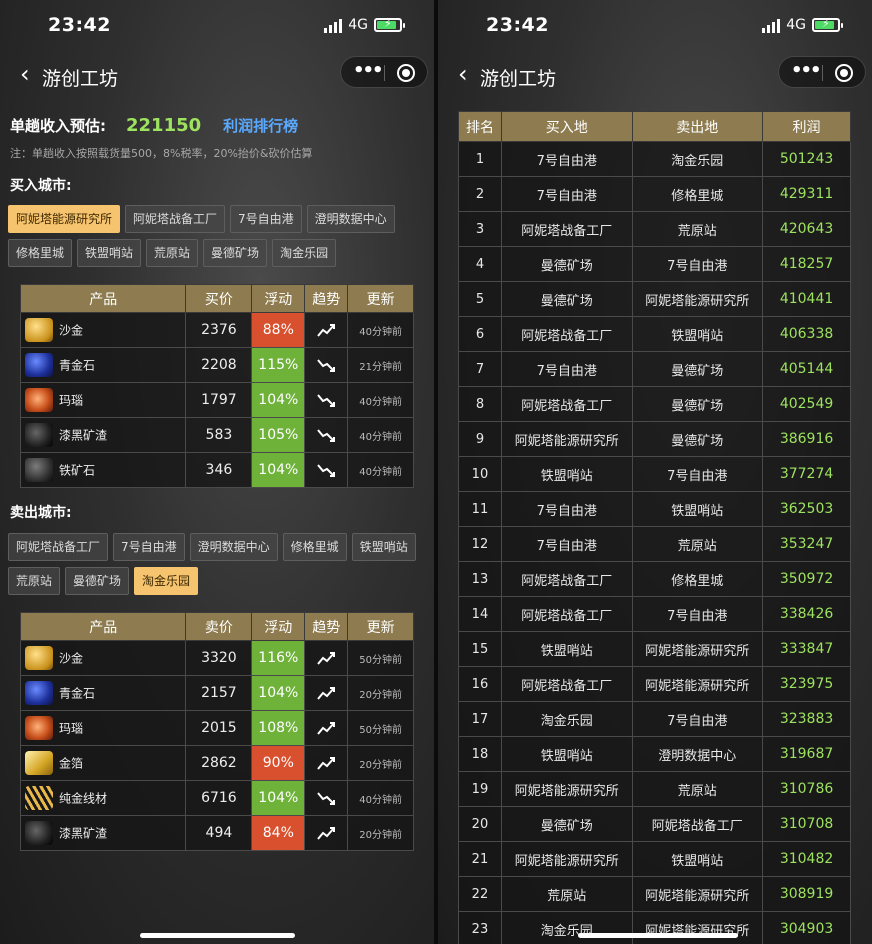 Image resolution: width=872 pixels, height=944 pixels. I want to click on sell-location-cell: 淘金乐园, so click(697, 159).